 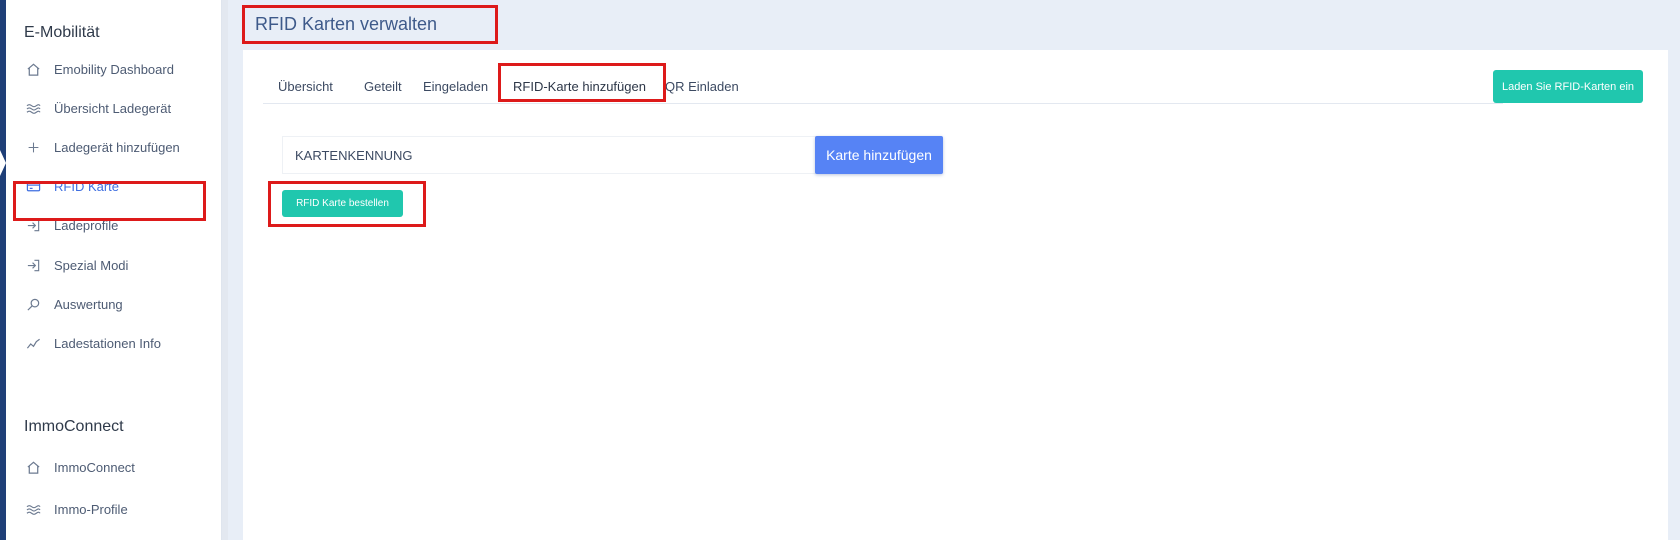 What do you see at coordinates (383, 87) in the screenshot?
I see `tab-geteilt: Geteilt` at bounding box center [383, 87].